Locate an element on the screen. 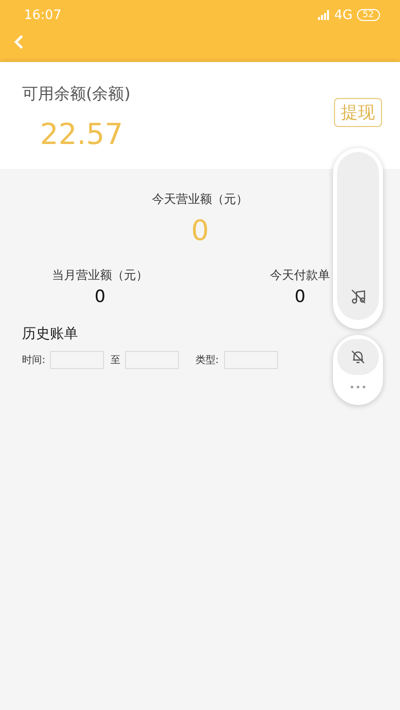 The image size is (400, 710). signal-icon is located at coordinates (324, 15).